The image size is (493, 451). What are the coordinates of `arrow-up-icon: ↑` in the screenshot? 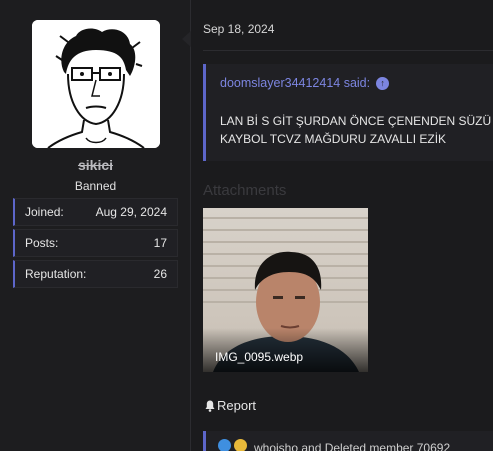 It's located at (383, 83).